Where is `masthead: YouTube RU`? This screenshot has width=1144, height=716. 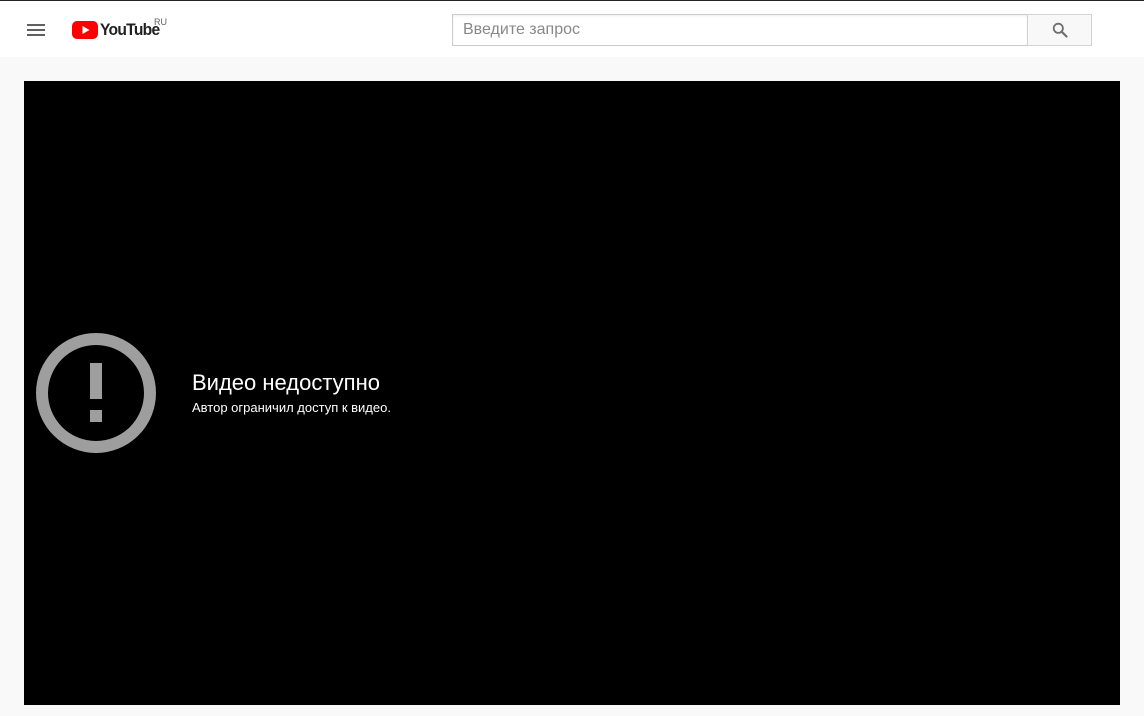
masthead: YouTube RU is located at coordinates (572, 28).